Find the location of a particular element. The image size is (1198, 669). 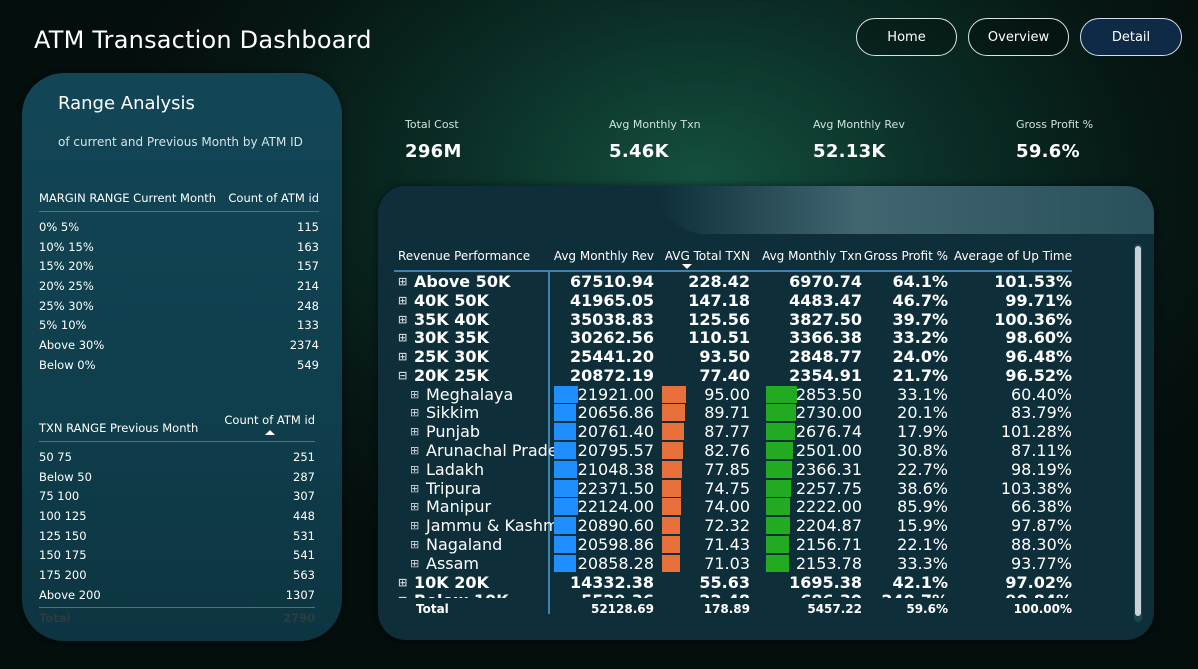

cell-value: 87.11% is located at coordinates (1041, 451).